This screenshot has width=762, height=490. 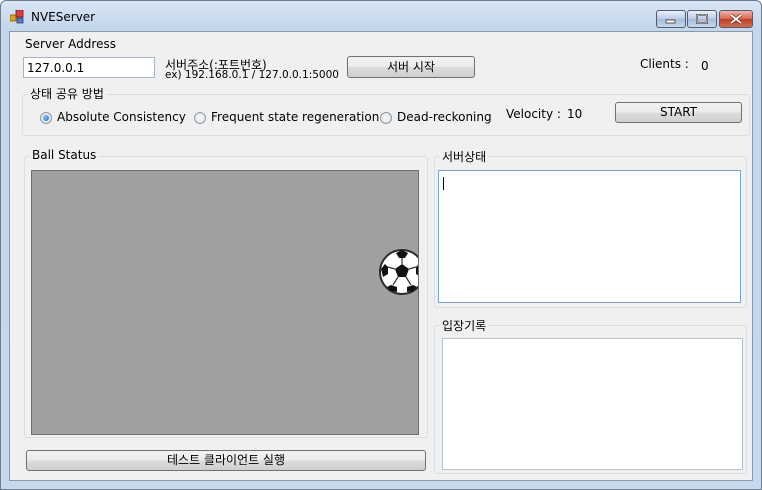 I want to click on maximize-button, so click(x=702, y=19).